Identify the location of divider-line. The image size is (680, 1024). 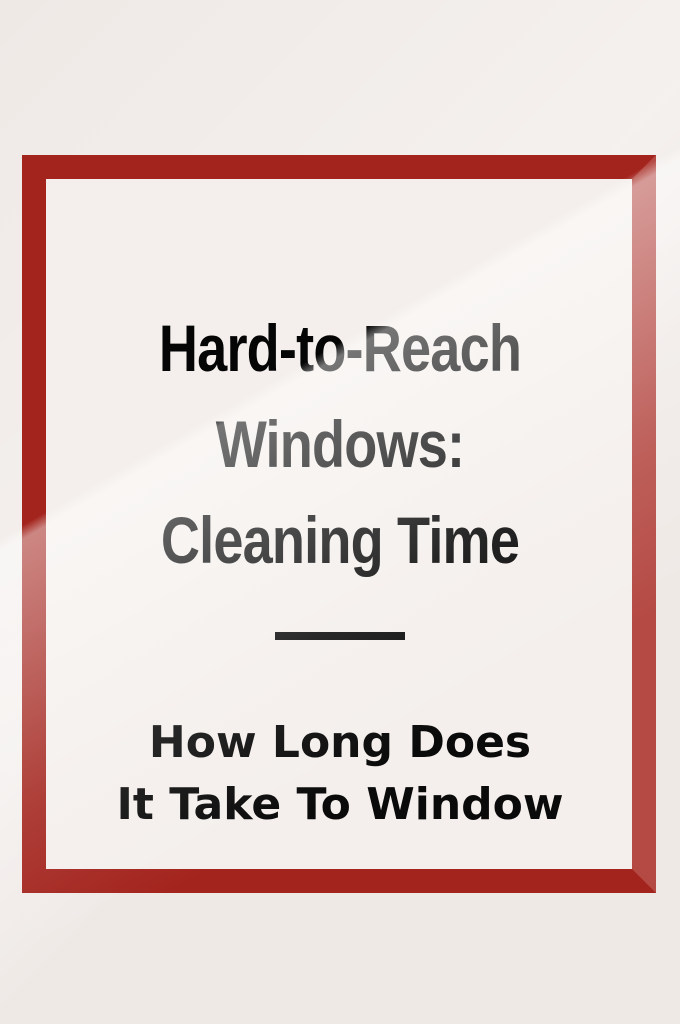
(340, 636).